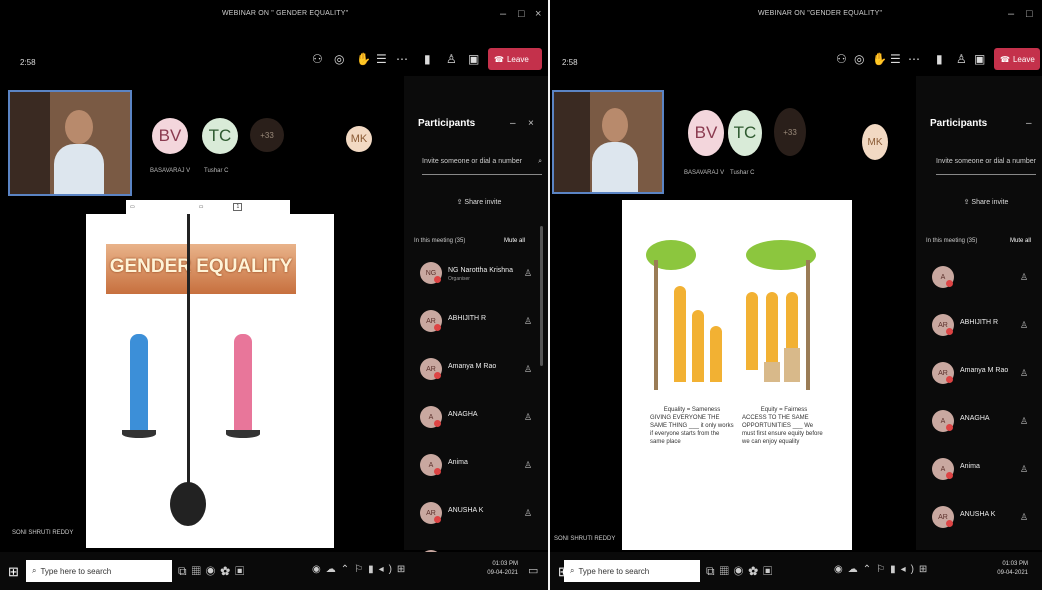  Describe the element at coordinates (538, 14) in the screenshot. I see `close-icon: ×` at that location.